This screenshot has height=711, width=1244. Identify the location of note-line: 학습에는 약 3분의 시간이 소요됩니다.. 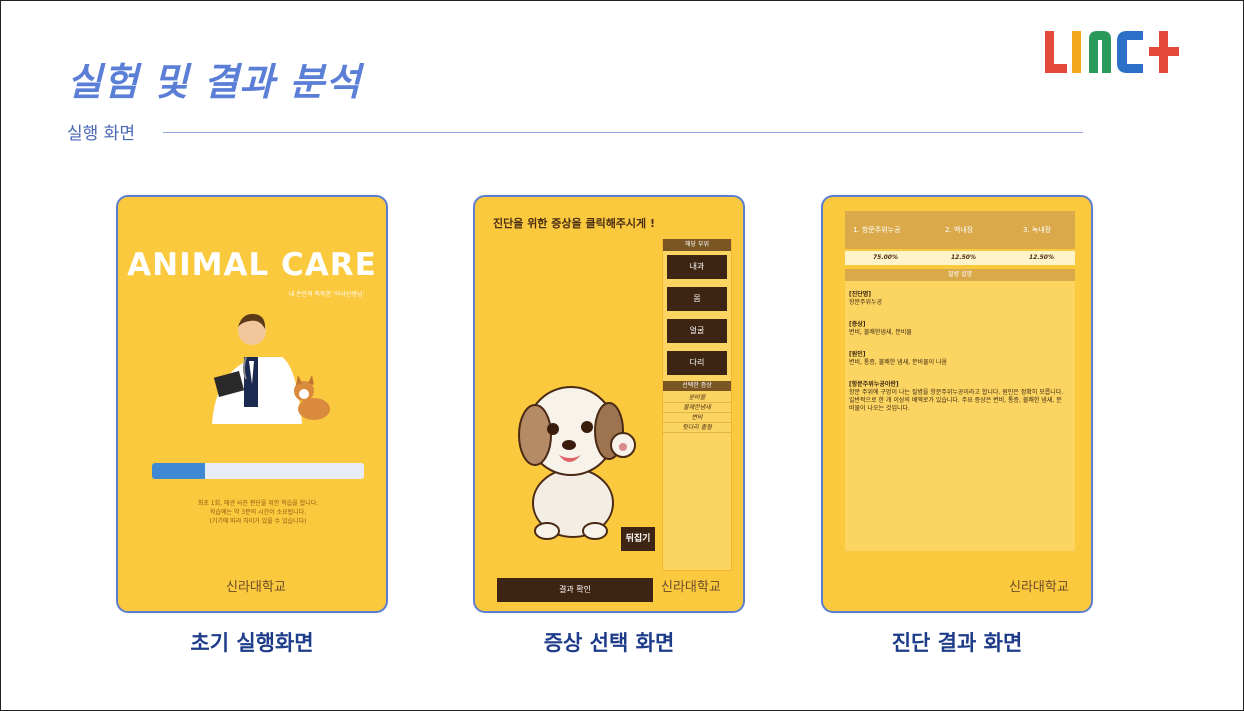
(258, 512).